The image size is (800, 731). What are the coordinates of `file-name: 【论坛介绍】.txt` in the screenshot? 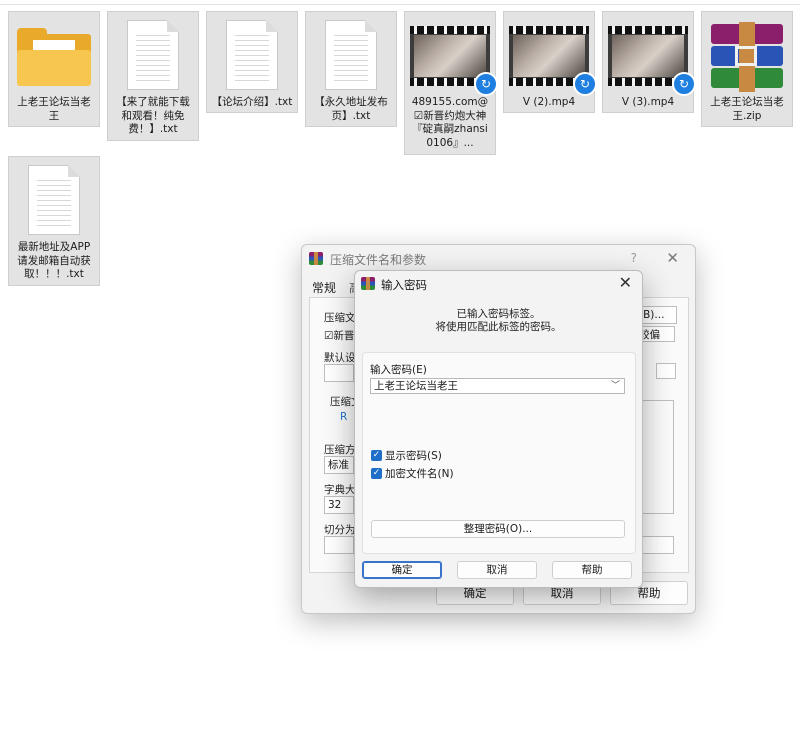 It's located at (252, 102).